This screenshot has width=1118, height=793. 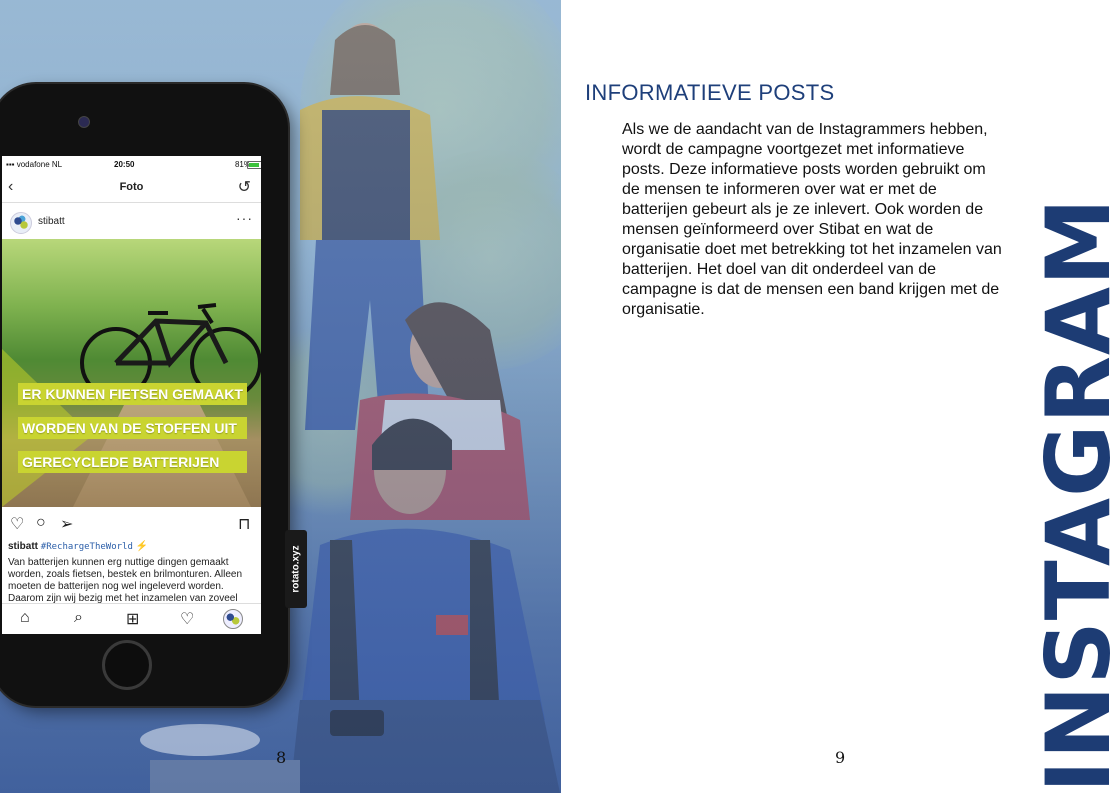 What do you see at coordinates (296, 569) in the screenshot?
I see `rotato-label: rotato.xyz` at bounding box center [296, 569].